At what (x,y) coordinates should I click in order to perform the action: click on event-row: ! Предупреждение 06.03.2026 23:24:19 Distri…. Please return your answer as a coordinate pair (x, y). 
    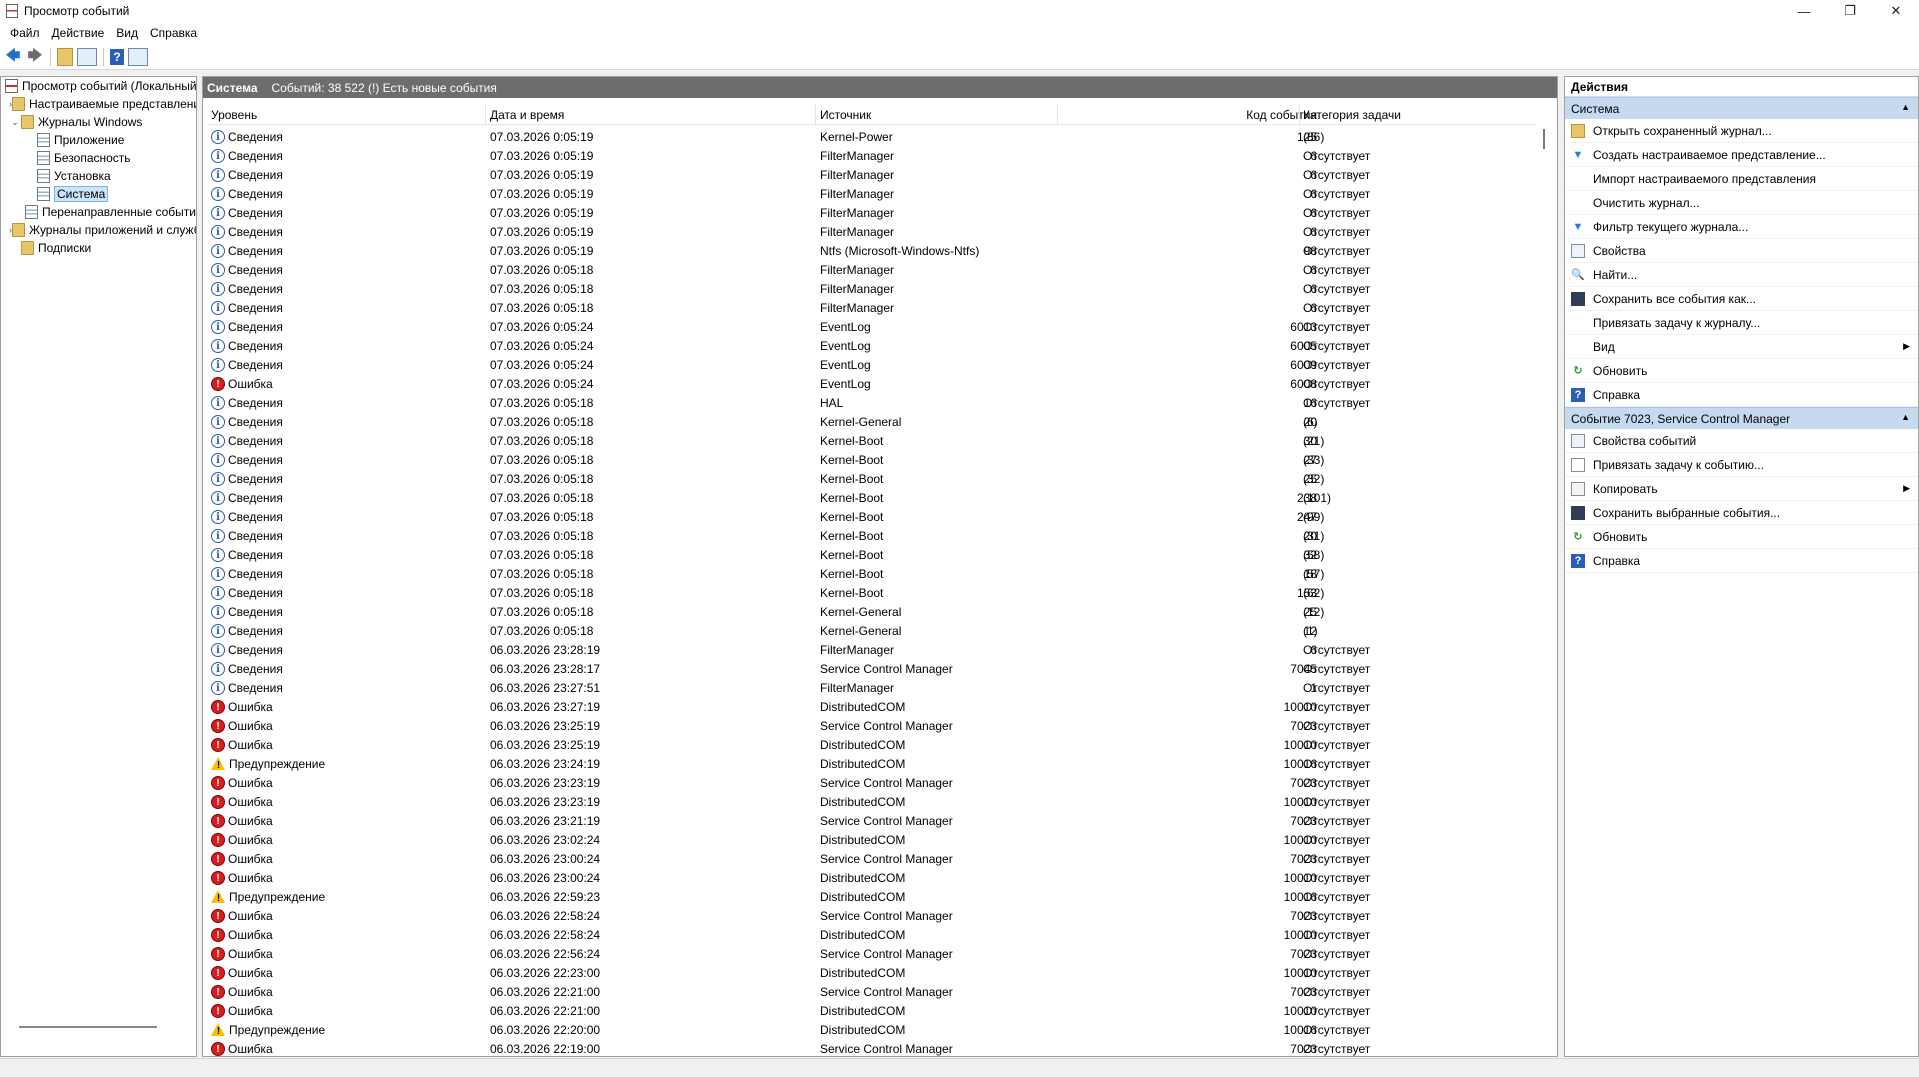
    Looking at the image, I should click on (872, 764).